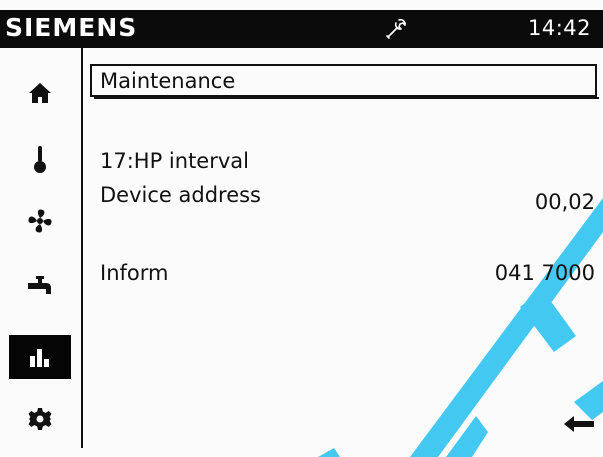 The width and height of the screenshot is (603, 457). What do you see at coordinates (544, 273) in the screenshot?
I see `inform-value: 041 7000` at bounding box center [544, 273].